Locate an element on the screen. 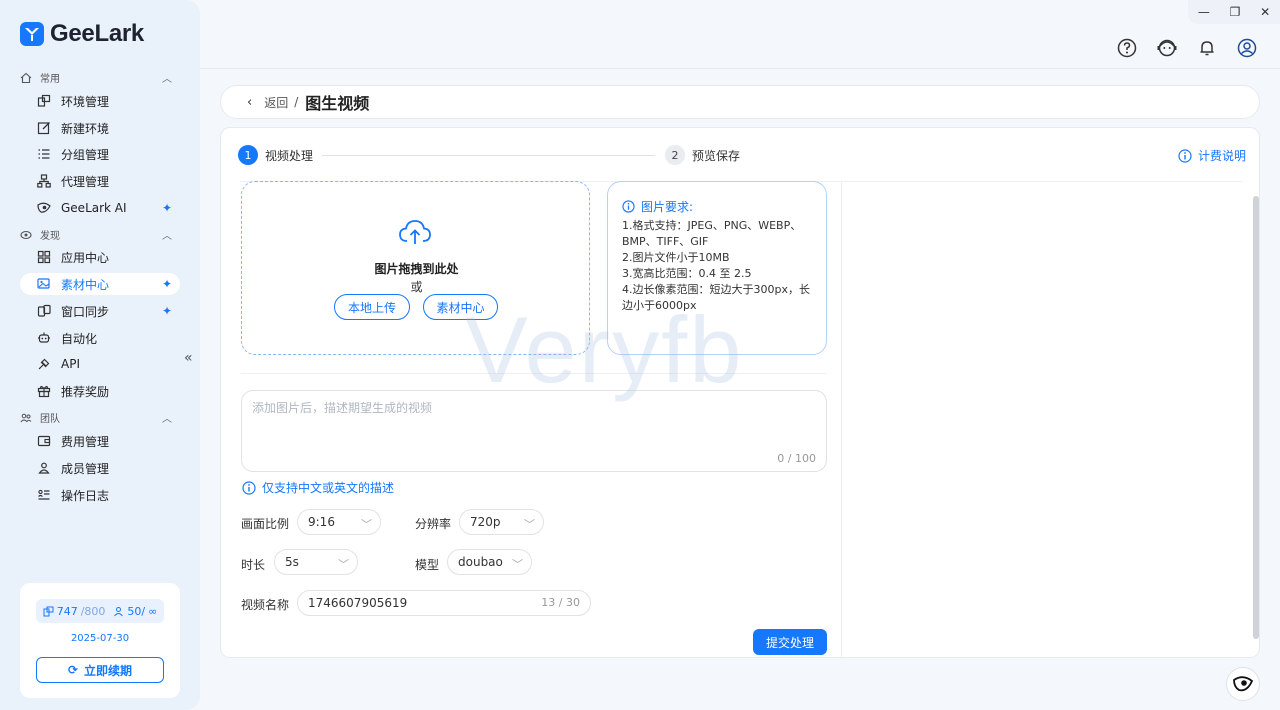  duration-select: 5s ﹀ is located at coordinates (316, 562).